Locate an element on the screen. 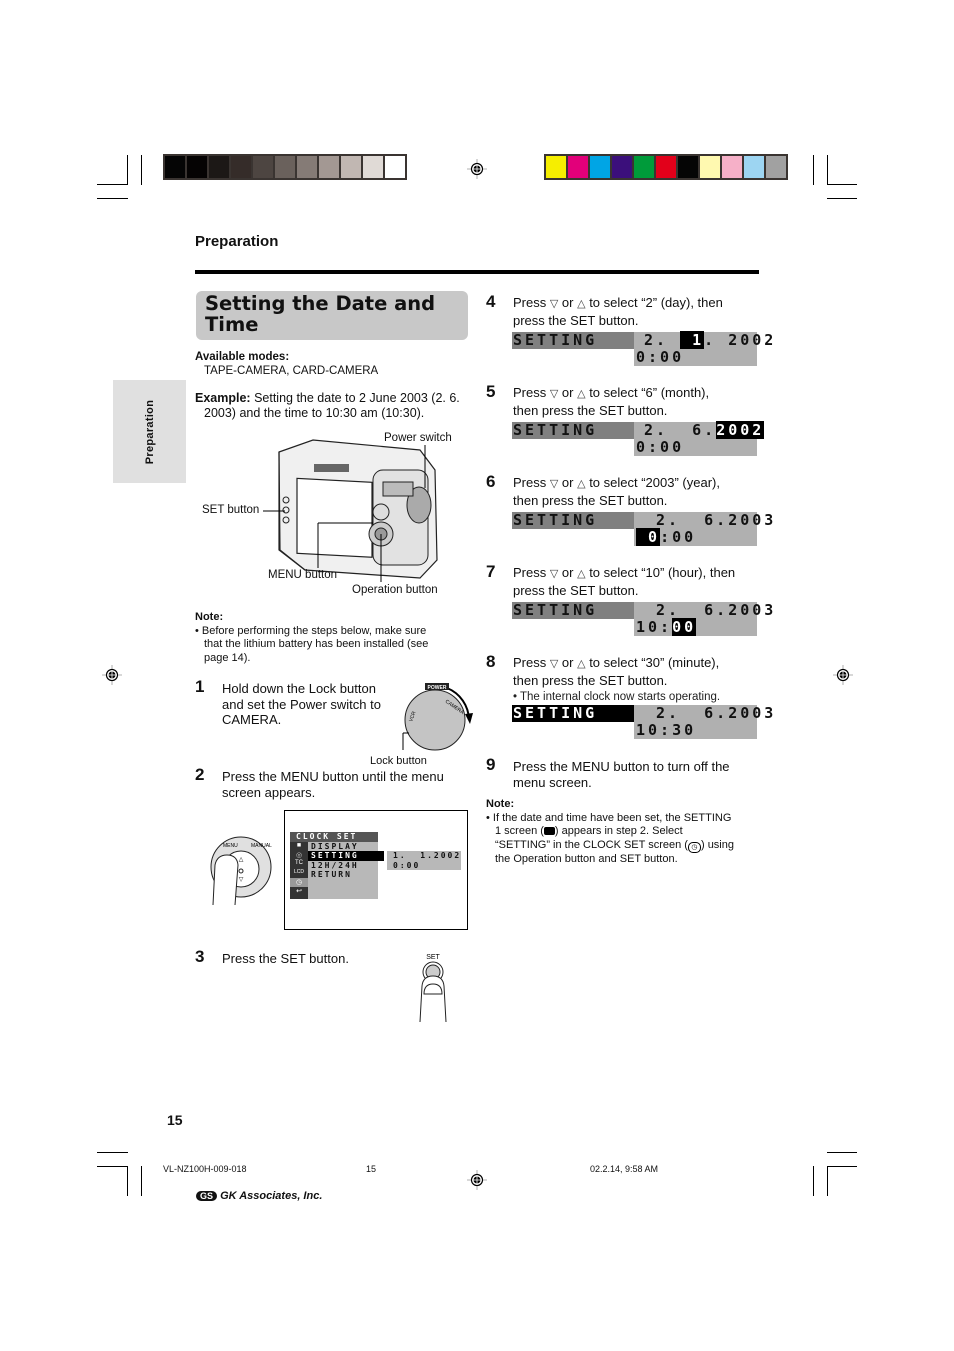 The width and height of the screenshot is (954, 1351). page-title-box: Setting the Date and Time is located at coordinates (332, 315).